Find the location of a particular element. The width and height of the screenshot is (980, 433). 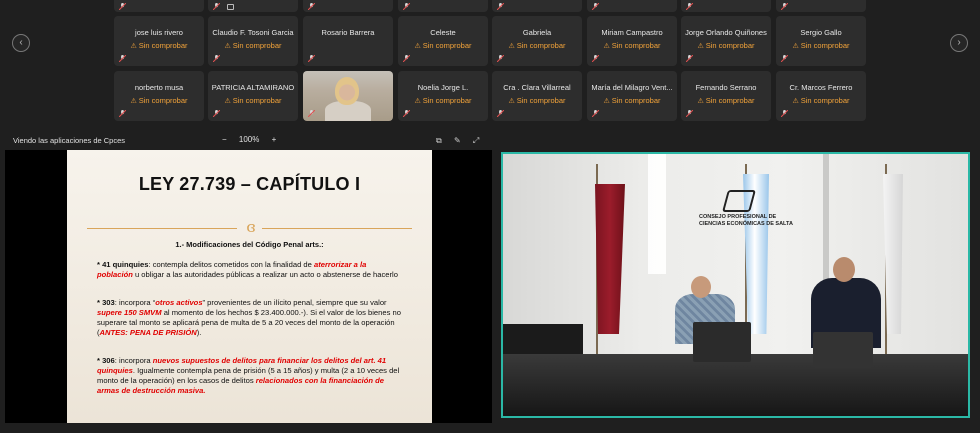

participant-tile: Celeste ⚠ Sin comprobar is located at coordinates (443, 41).